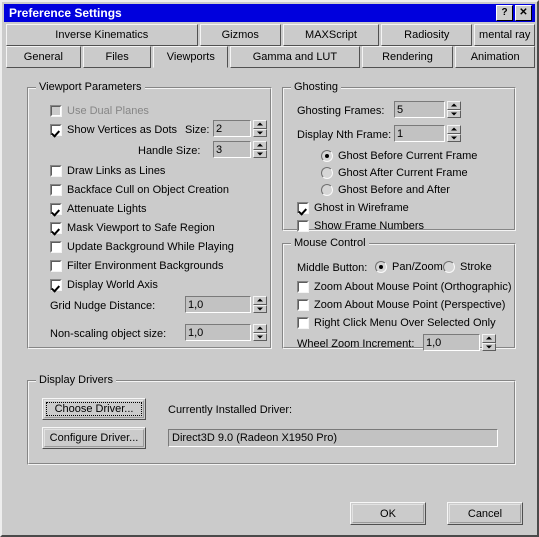 Image resolution: width=539 pixels, height=537 pixels. I want to click on checkbox-draw-links-as-lines: Draw Links as Lines, so click(107, 171).